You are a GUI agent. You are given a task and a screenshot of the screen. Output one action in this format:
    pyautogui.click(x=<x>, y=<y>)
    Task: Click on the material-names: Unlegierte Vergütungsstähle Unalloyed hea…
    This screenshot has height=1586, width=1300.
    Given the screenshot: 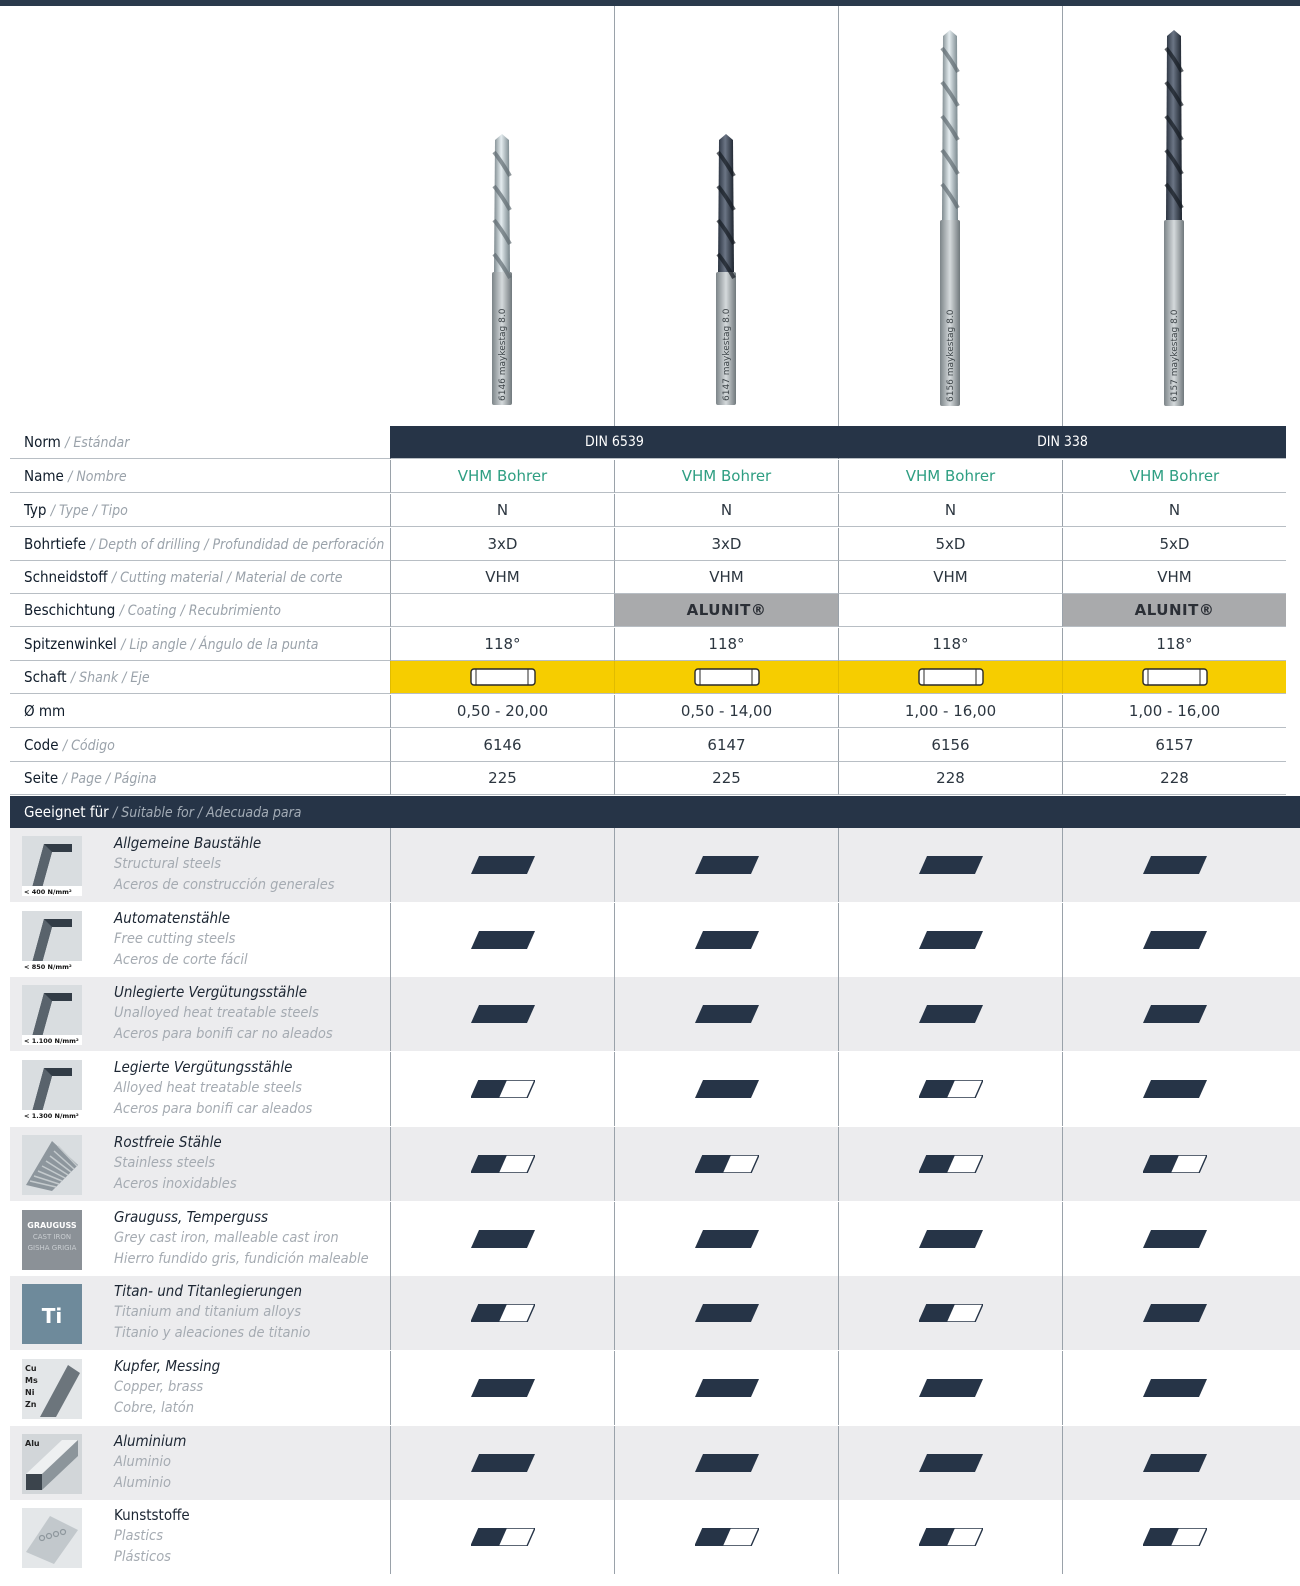 What is the action you would take?
    pyautogui.click(x=223, y=1013)
    